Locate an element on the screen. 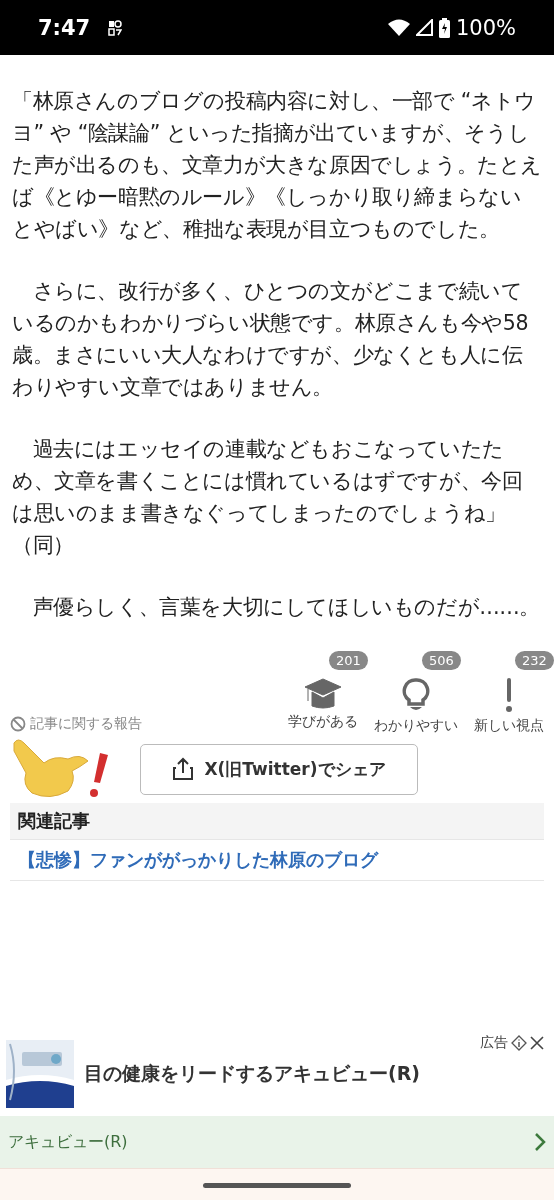  signal-icon is located at coordinates (424, 27).